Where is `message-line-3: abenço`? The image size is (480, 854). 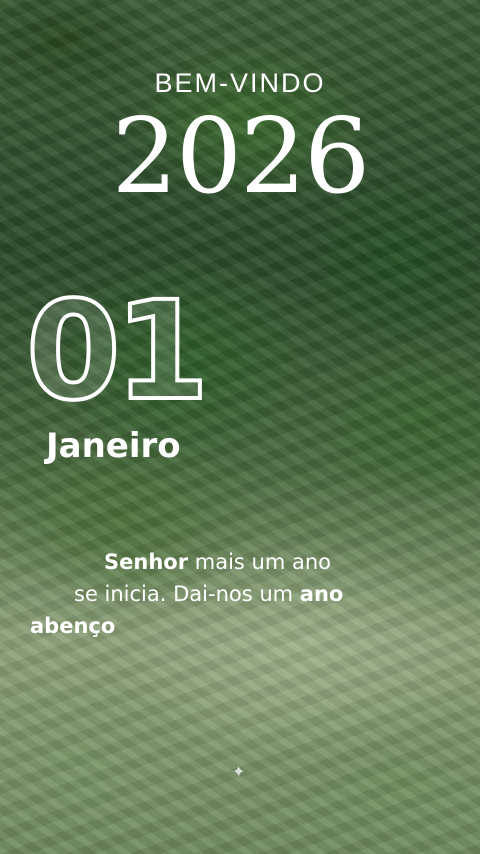 message-line-3: abenço is located at coordinates (72, 626).